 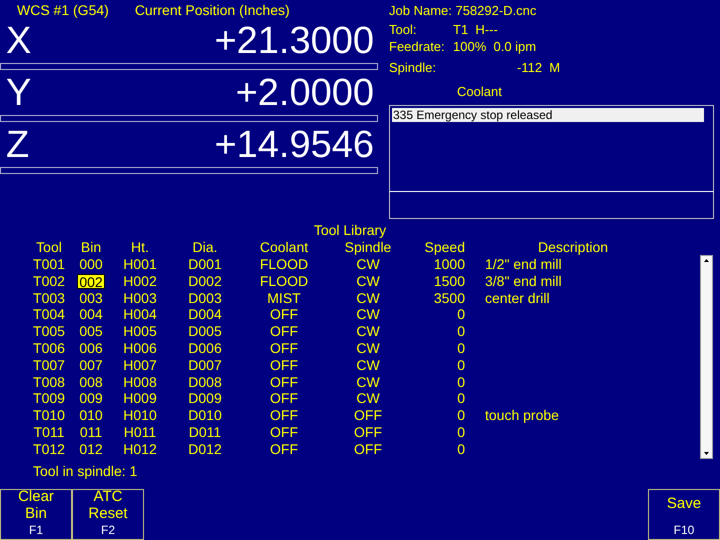 I want to click on axis-label: X, so click(x=19, y=41).